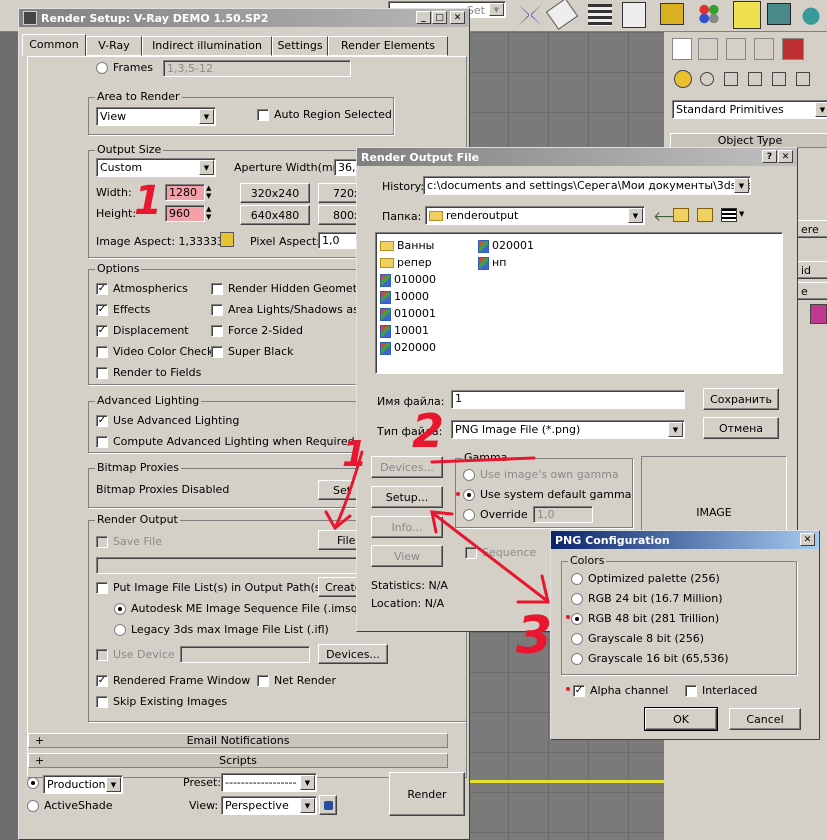 This screenshot has width=827, height=840. Describe the element at coordinates (428, 431) in the screenshot. I see `annotation-number-2: 2` at that location.